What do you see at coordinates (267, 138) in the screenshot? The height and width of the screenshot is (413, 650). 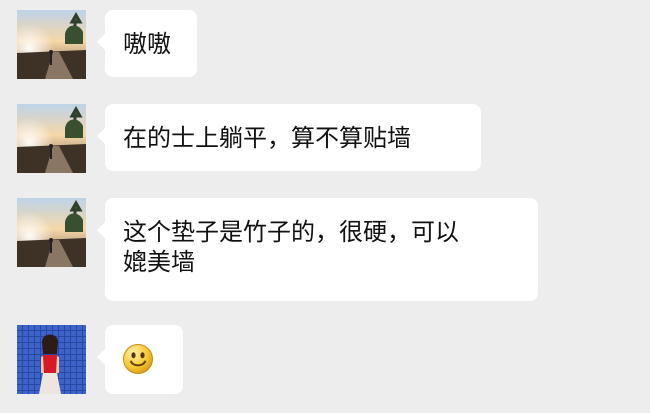 I see `message-text-line-1: 在的士上躺平，算不算贴墙` at bounding box center [267, 138].